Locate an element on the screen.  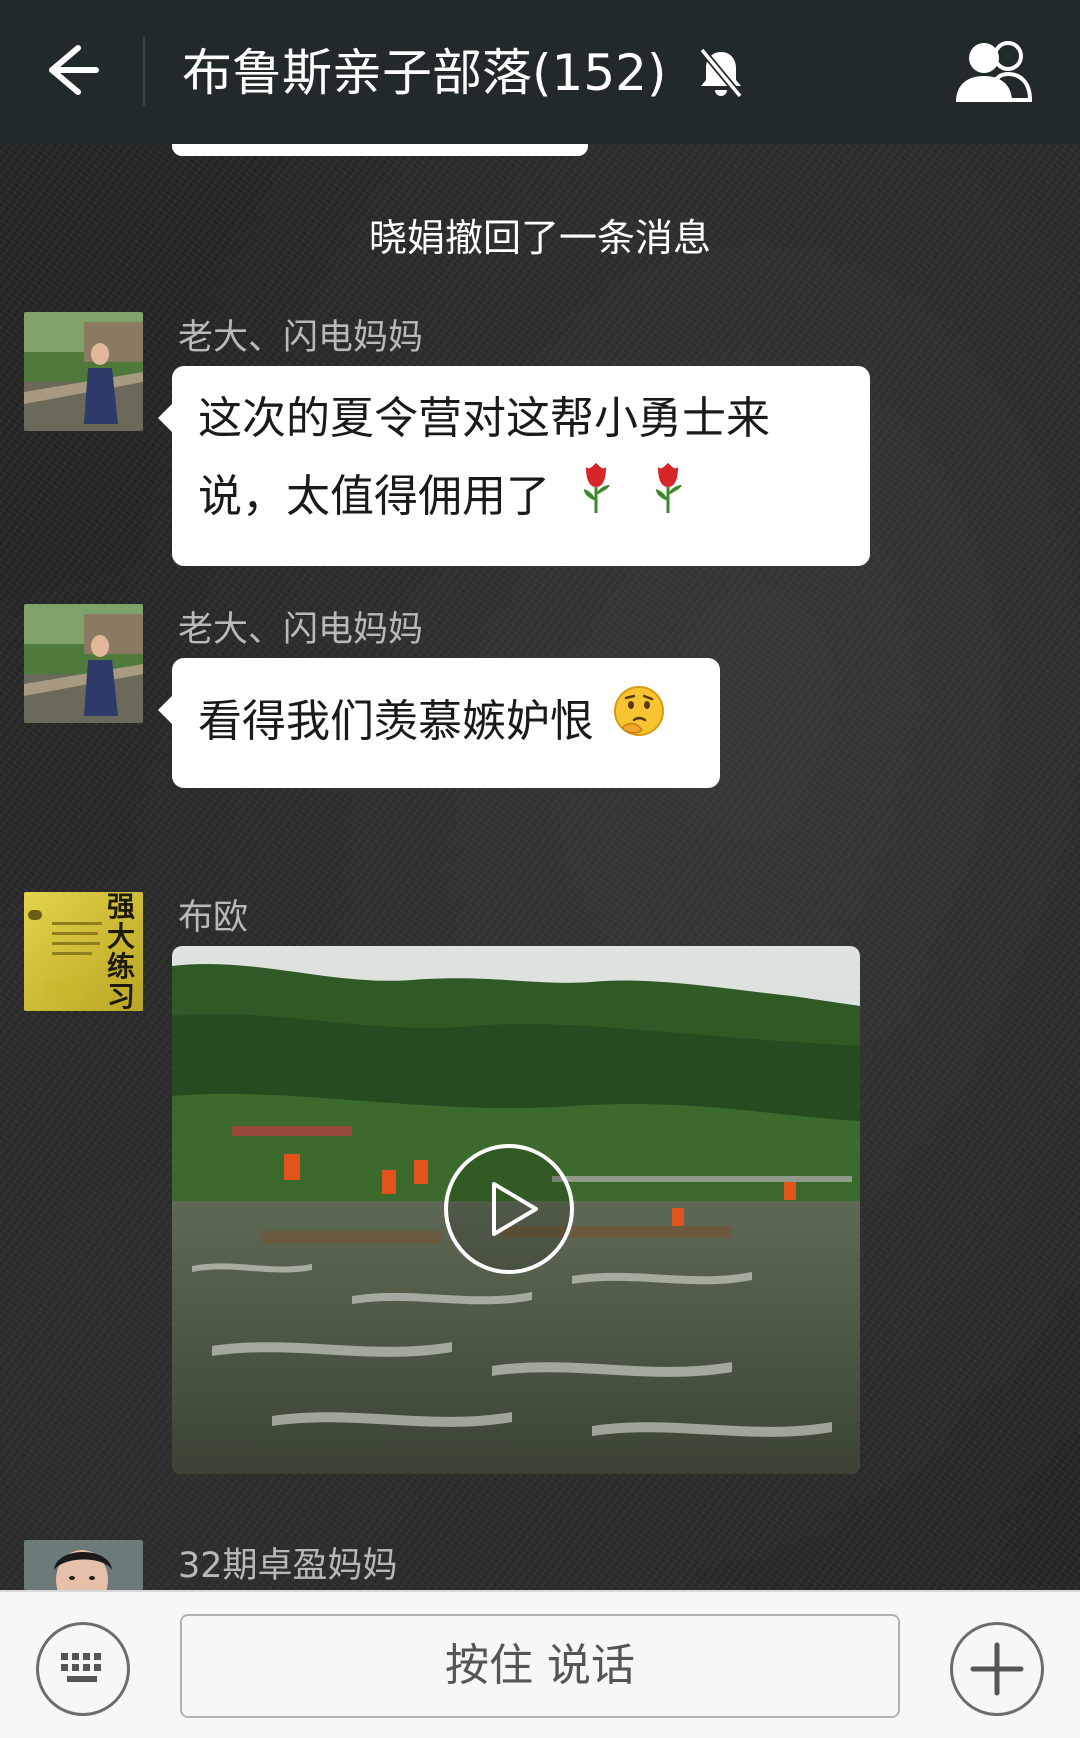
message-text-line-with-emoji: 说，太值得佣用了 is located at coordinates (521, 499).